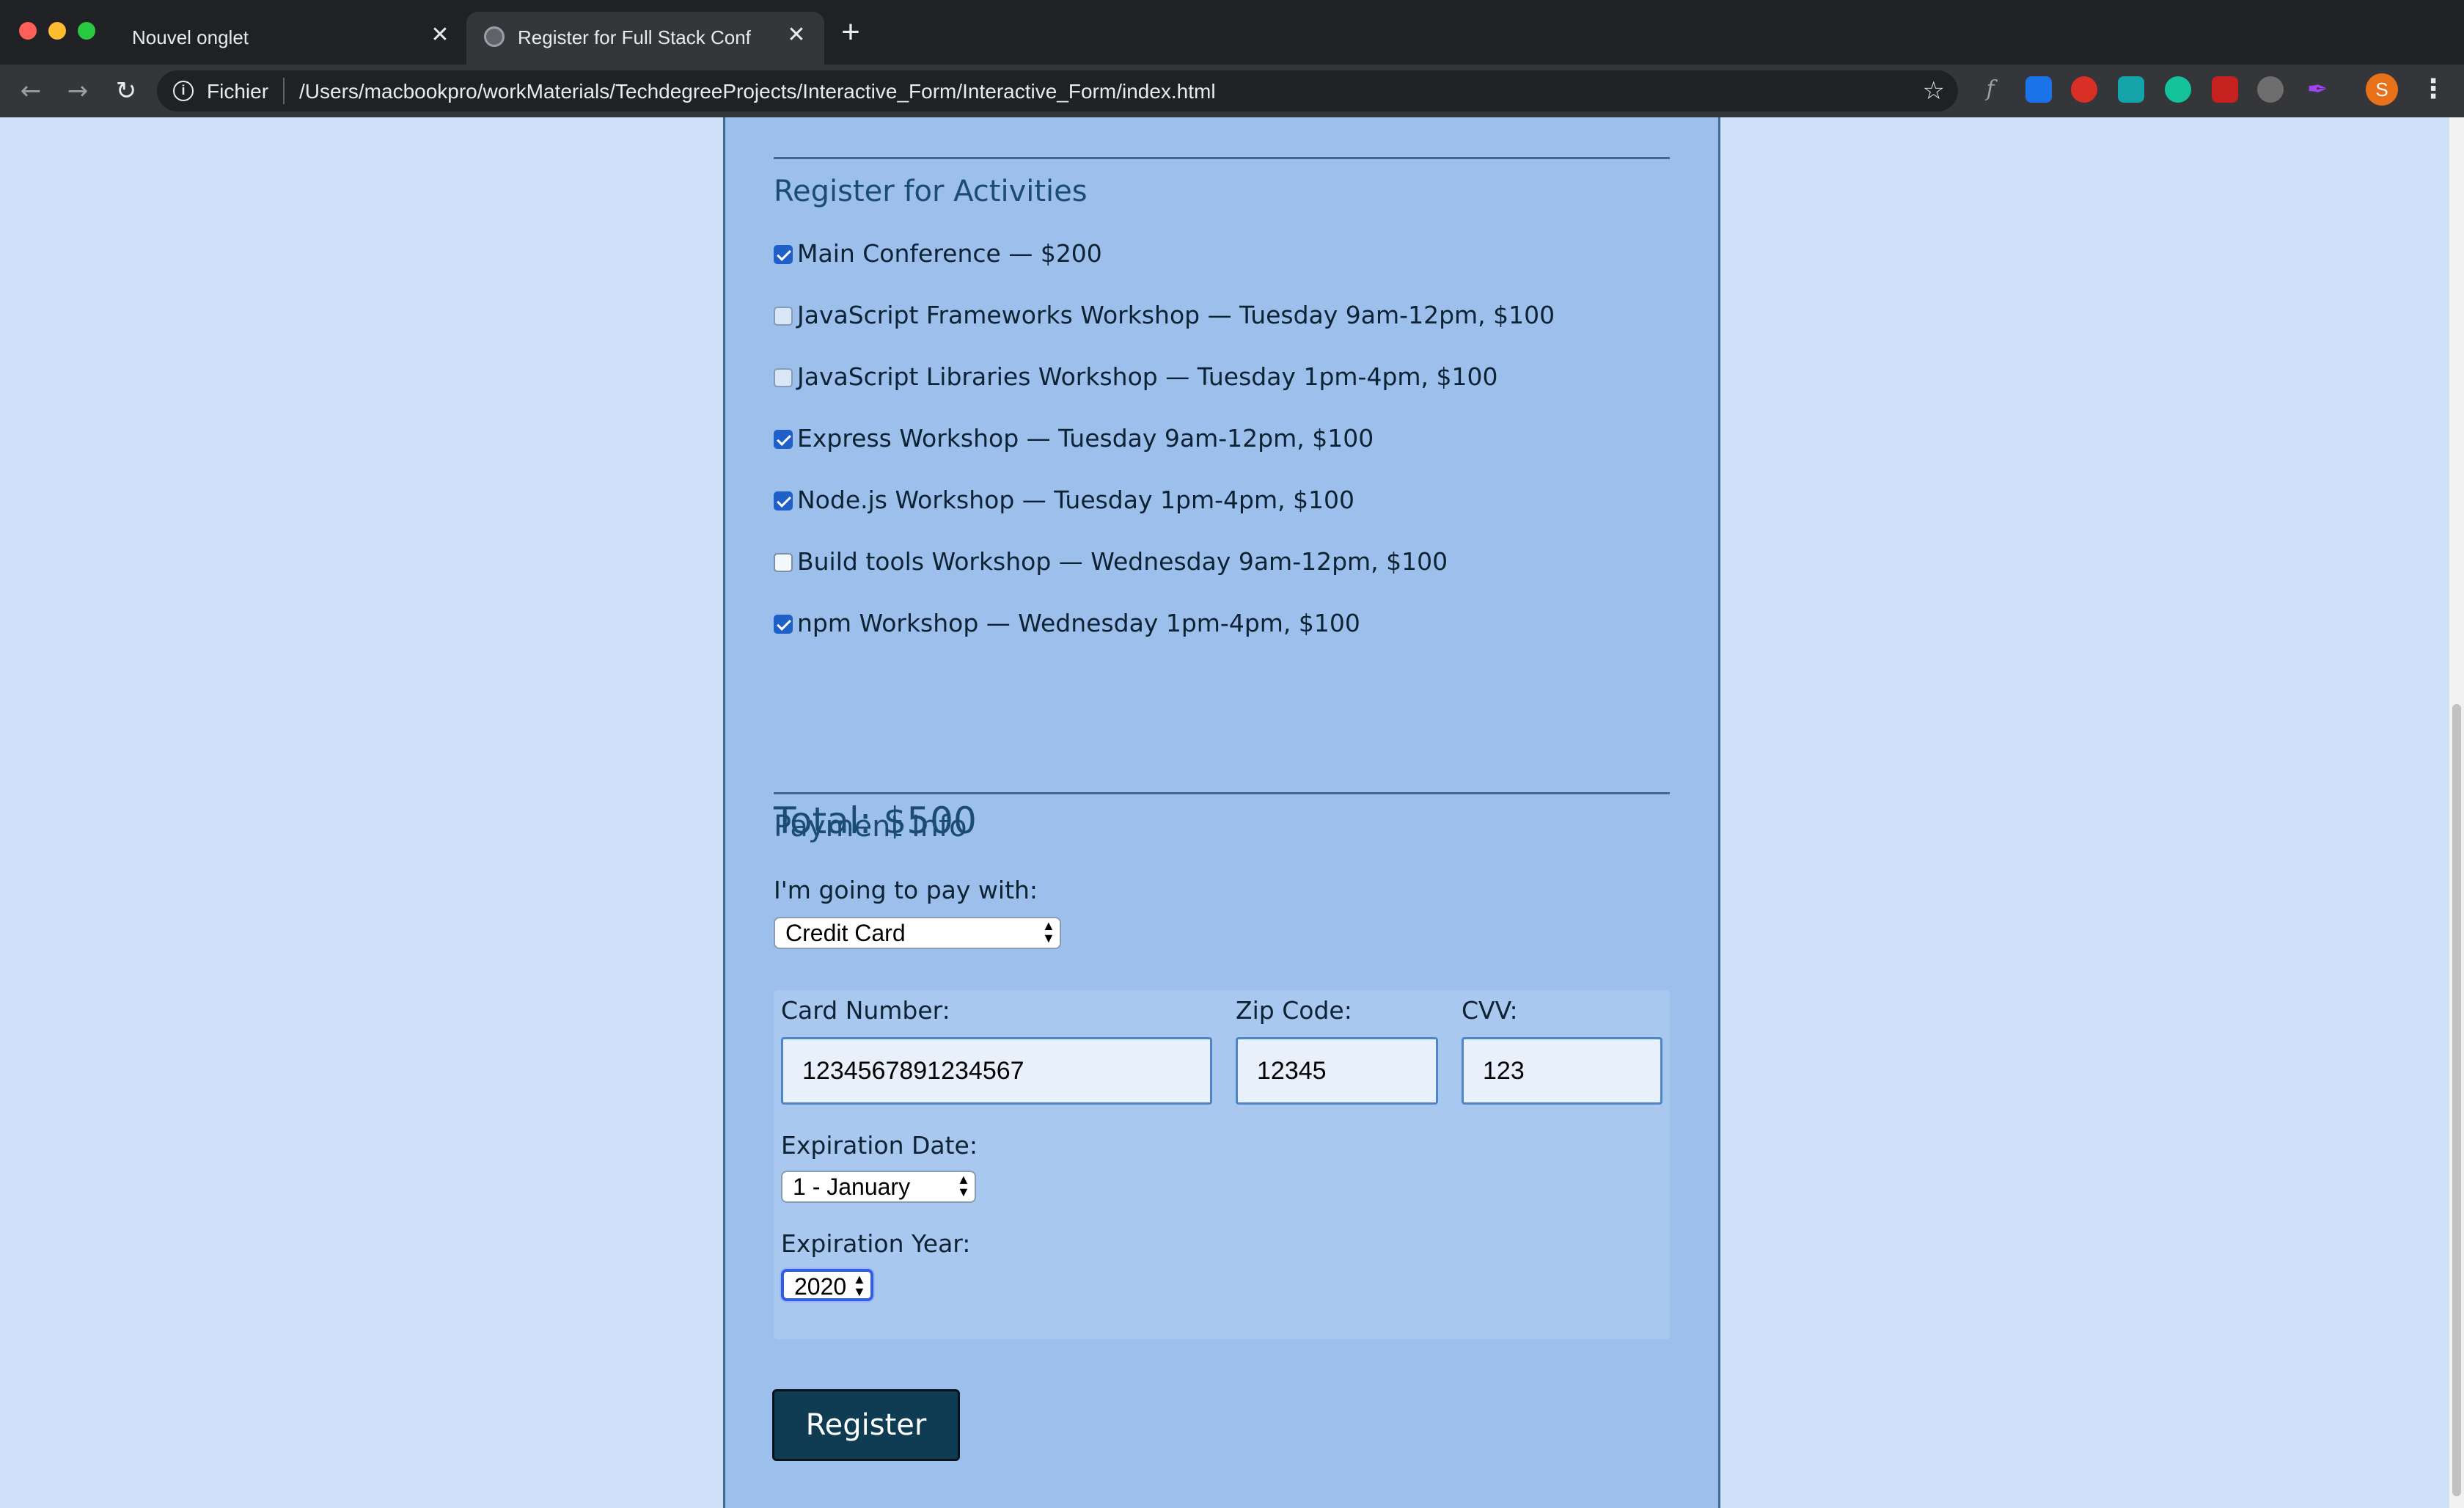 Image resolution: width=2464 pixels, height=1508 pixels. What do you see at coordinates (917, 933) in the screenshot?
I see `payment-method-select: Credit Card ▲ ▼` at bounding box center [917, 933].